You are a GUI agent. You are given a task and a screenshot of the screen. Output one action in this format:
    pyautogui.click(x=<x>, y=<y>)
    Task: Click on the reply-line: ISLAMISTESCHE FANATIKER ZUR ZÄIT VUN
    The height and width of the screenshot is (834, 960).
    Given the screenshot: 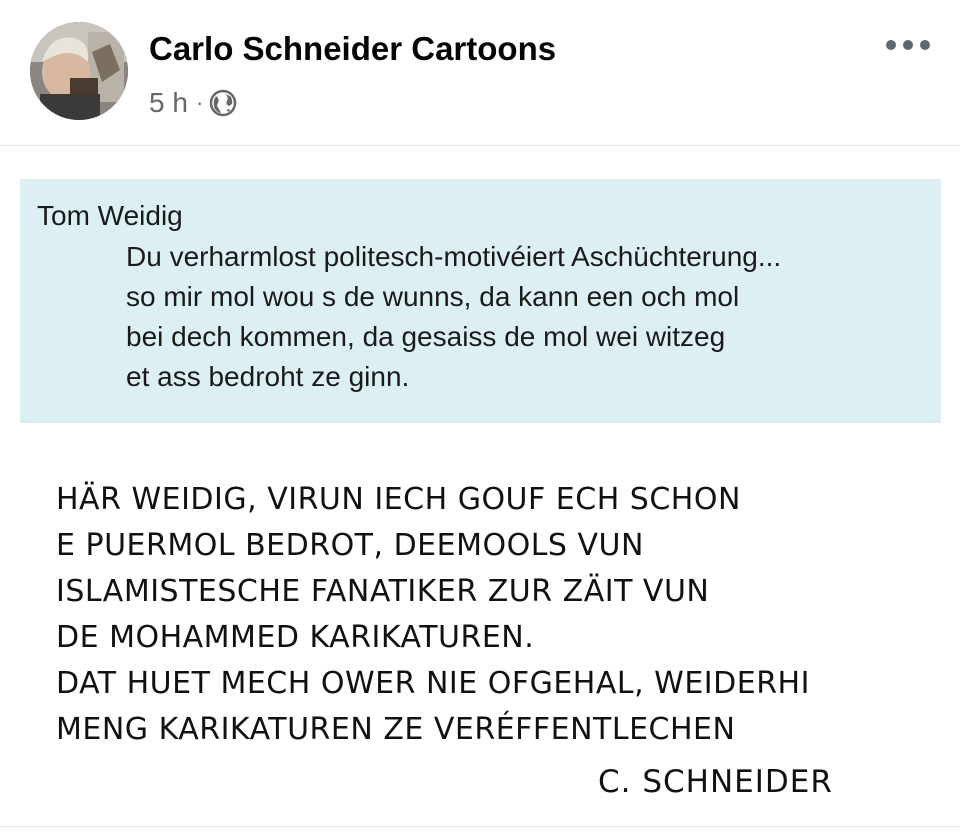 What is the action you would take?
    pyautogui.click(x=383, y=591)
    